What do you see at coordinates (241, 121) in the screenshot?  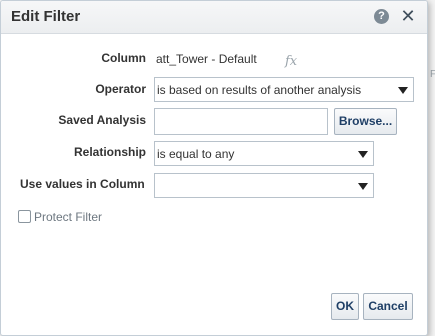 I see `saved-analysis-input` at bounding box center [241, 121].